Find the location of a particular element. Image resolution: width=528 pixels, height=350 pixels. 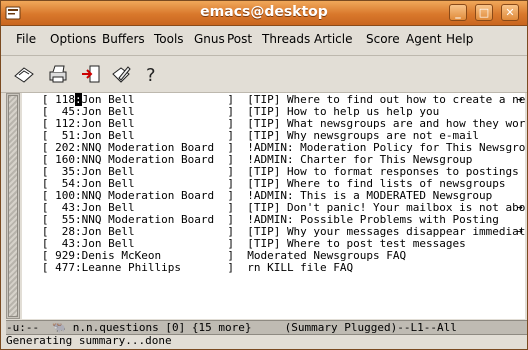

modeline-prefix: -u:-- is located at coordinates (23, 327).